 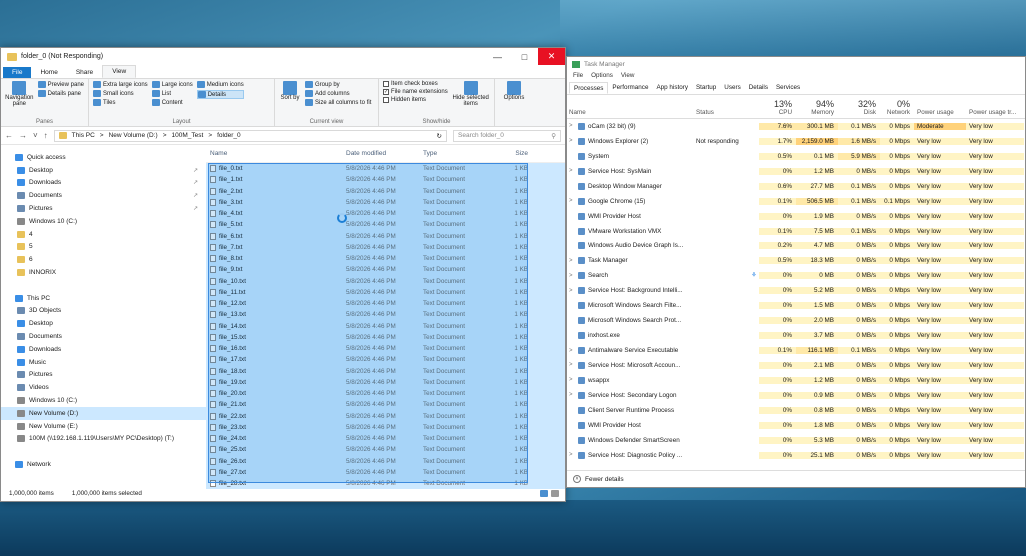 I want to click on column-network: 0% Network, so click(x=897, y=108).